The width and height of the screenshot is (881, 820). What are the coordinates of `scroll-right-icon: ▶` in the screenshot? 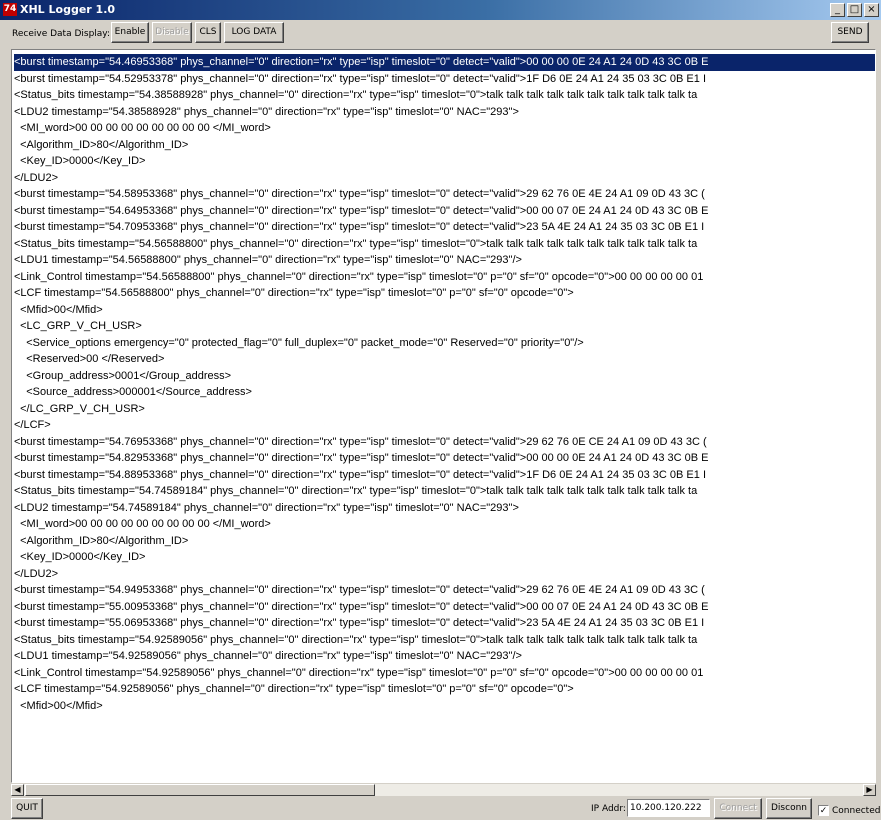 It's located at (869, 790).